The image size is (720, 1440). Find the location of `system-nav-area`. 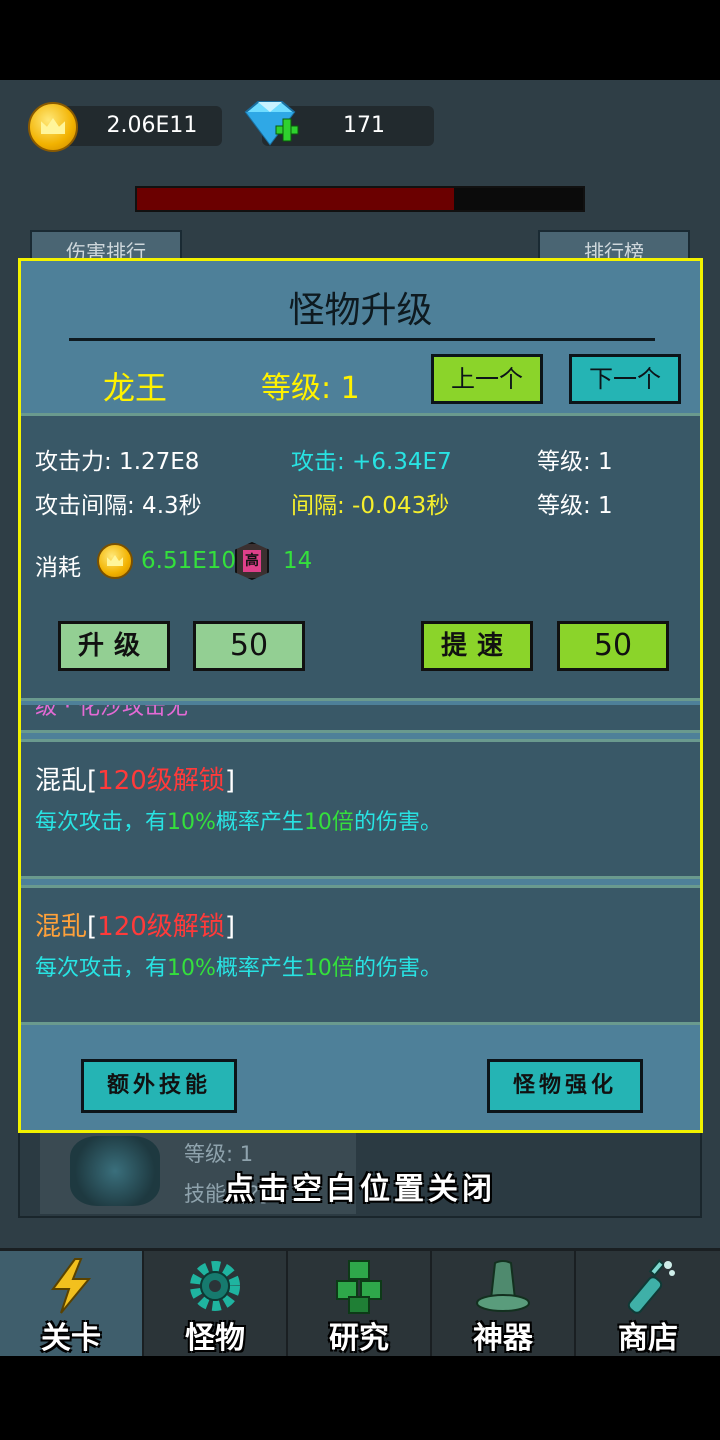

system-nav-area is located at coordinates (360, 1398).